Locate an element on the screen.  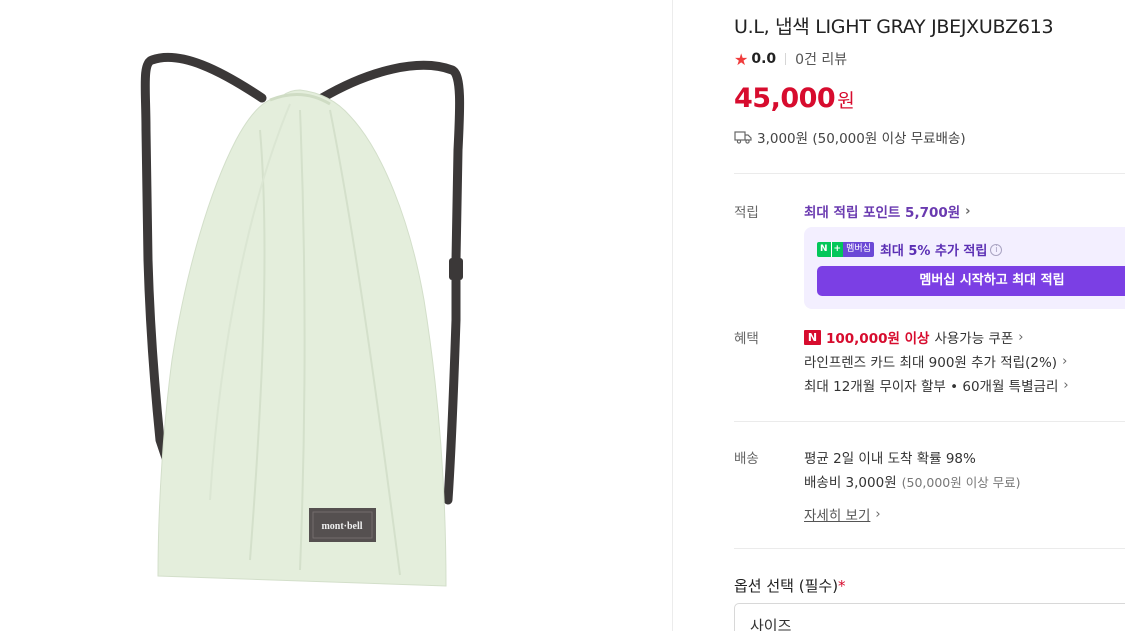
info-icon: i is located at coordinates (996, 249).